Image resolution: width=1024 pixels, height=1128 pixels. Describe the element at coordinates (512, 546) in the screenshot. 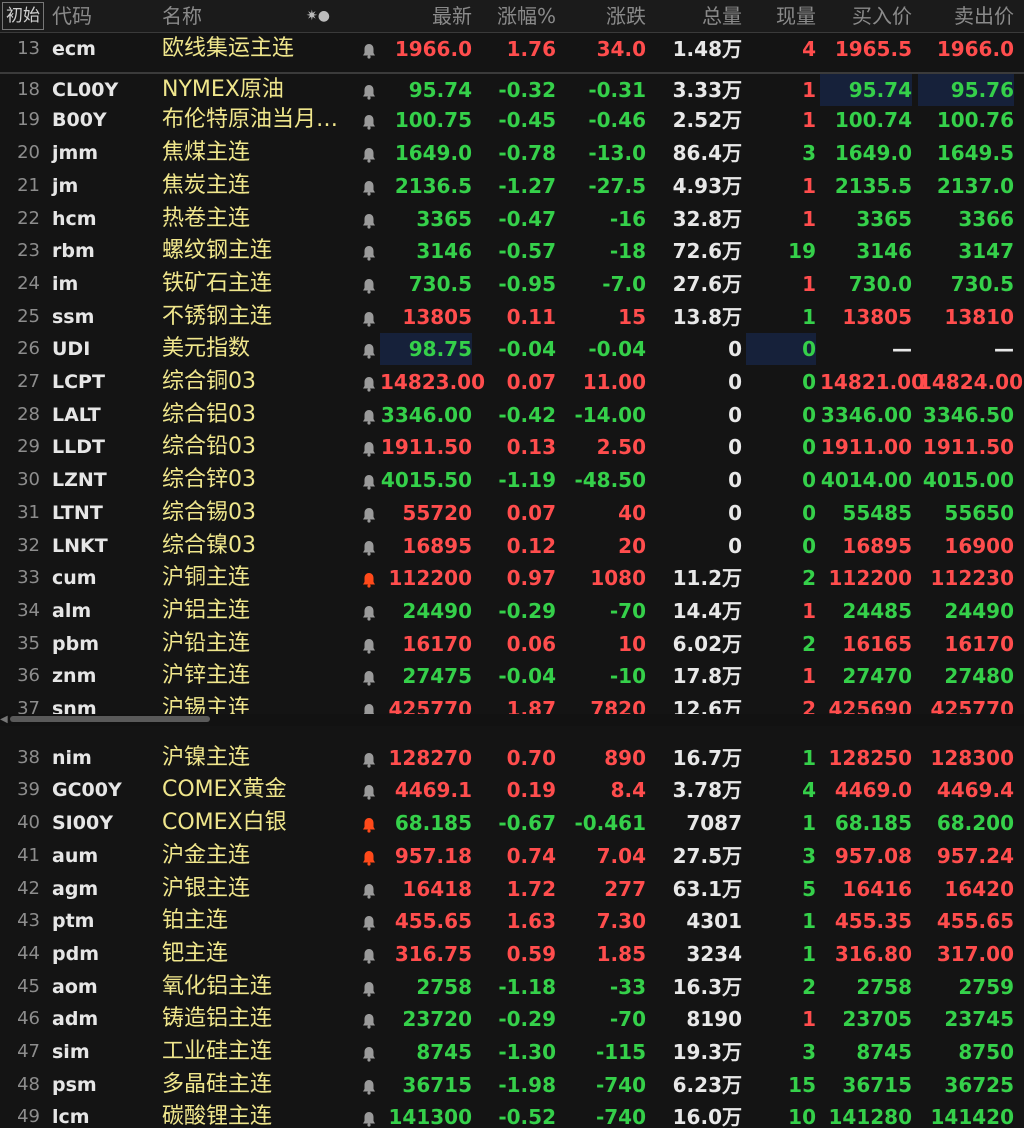

I see `table-row: 32 LNKT 综合镍03 16895 0.12 20 0 0 16895 16900` at that location.